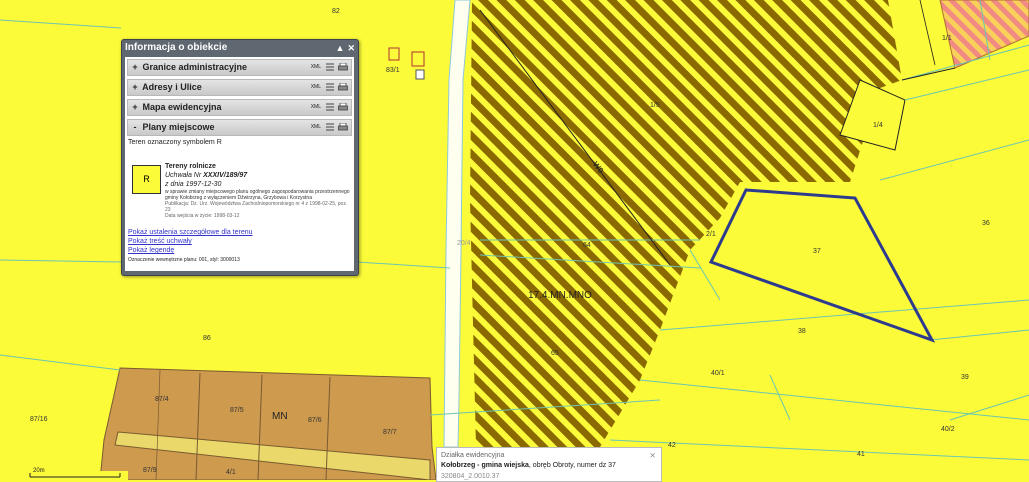 The image size is (1029, 482). What do you see at coordinates (280, 416) in the screenshot?
I see `zone-label: MN` at bounding box center [280, 416].